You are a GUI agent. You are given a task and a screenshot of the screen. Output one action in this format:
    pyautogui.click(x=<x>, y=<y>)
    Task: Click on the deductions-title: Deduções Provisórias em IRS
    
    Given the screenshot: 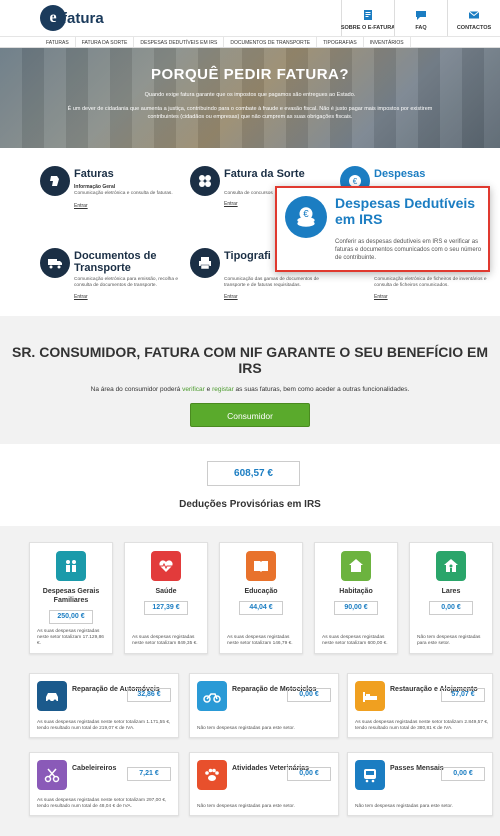 What is the action you would take?
    pyautogui.click(x=250, y=504)
    